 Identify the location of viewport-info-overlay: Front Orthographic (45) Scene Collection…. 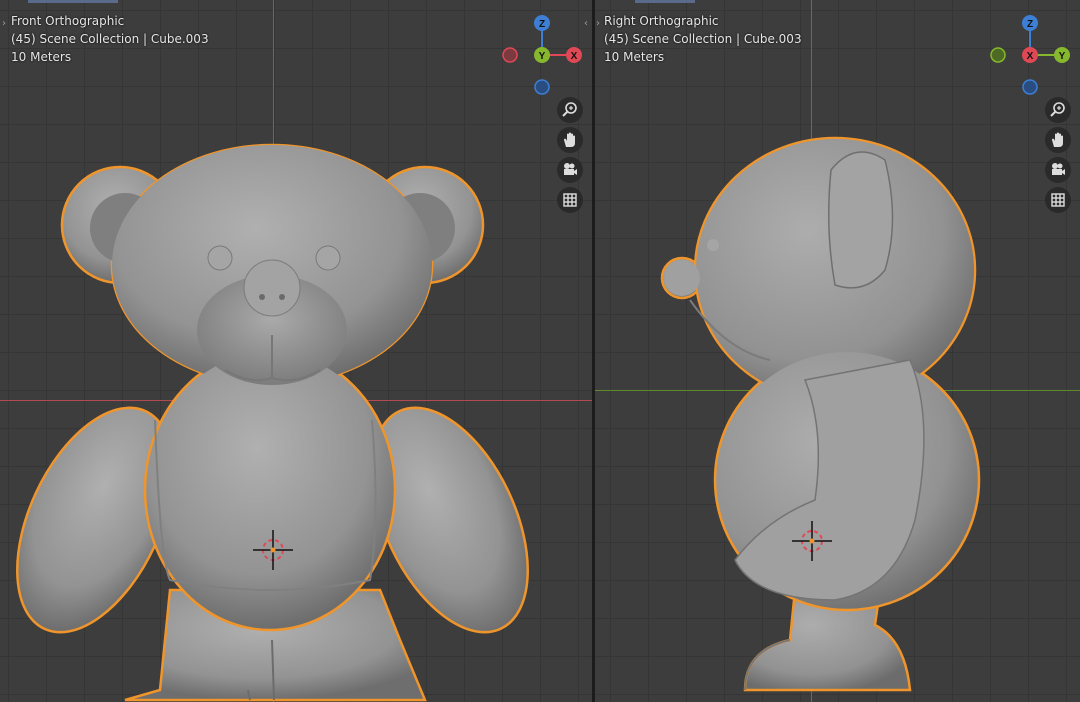
(110, 39).